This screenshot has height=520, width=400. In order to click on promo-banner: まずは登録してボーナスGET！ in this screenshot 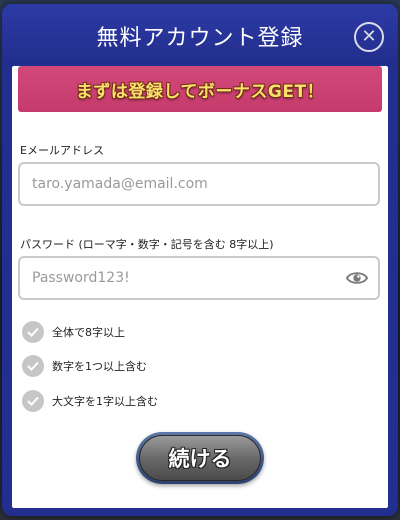, I will do `click(200, 89)`.